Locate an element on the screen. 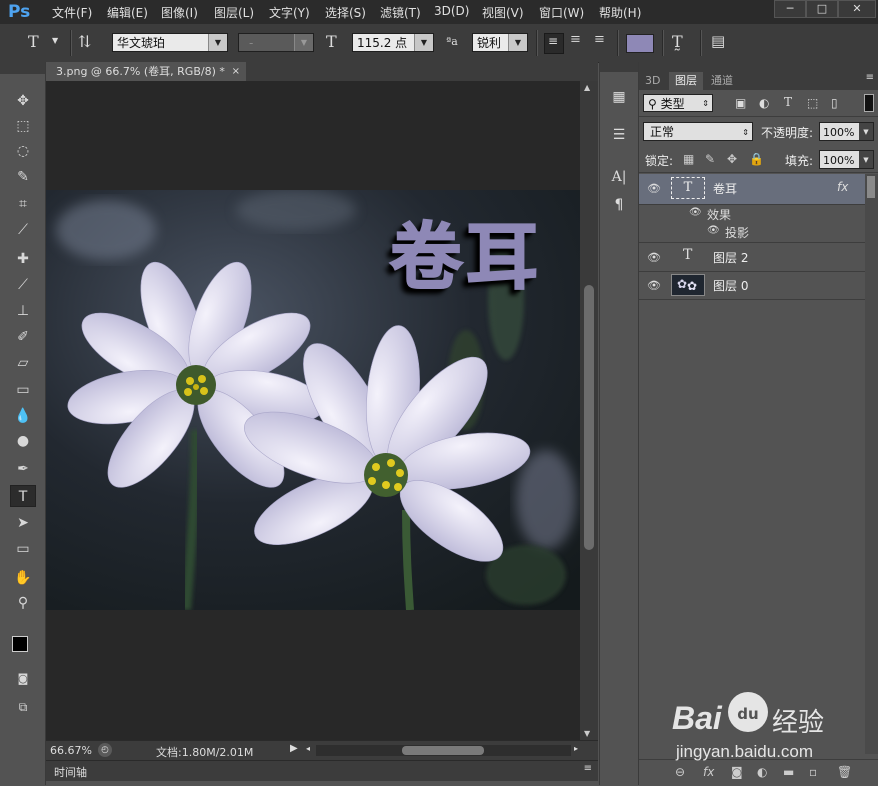 This screenshot has width=878, height=786. rectangle-tool-icon: ▭ is located at coordinates (23, 549).